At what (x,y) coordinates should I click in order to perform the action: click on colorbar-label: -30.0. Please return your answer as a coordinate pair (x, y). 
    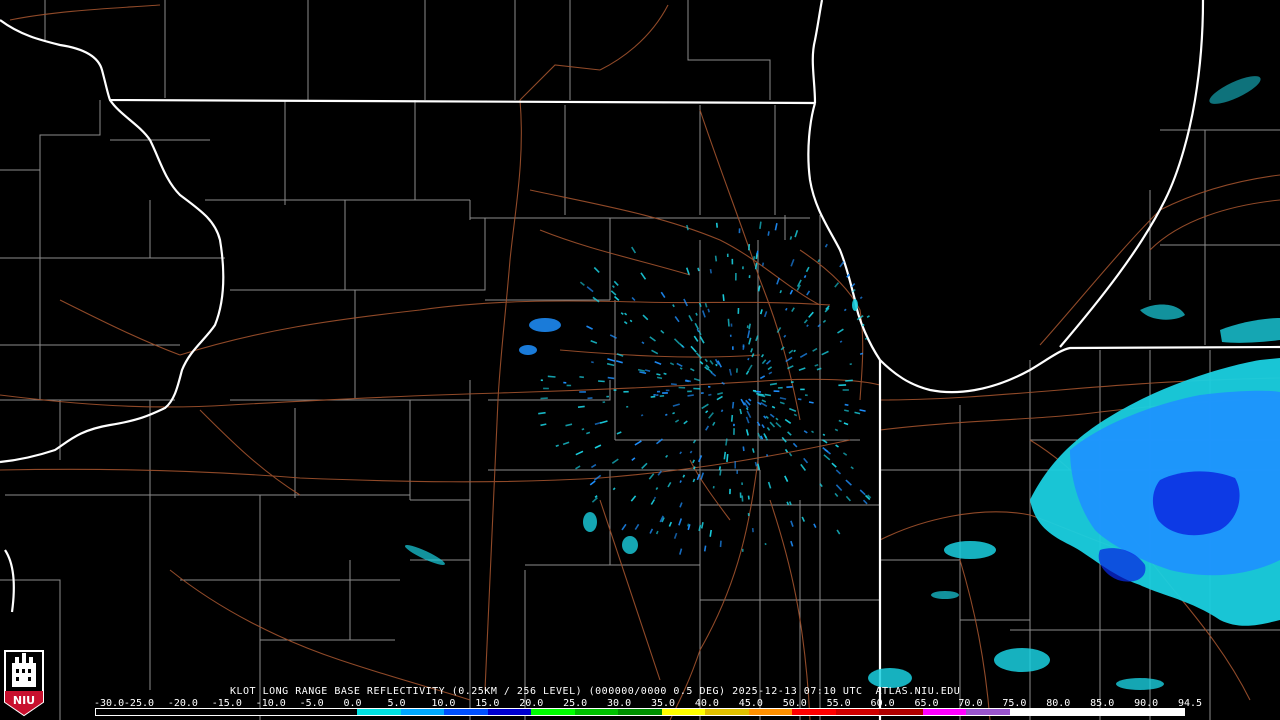
    Looking at the image, I should click on (109, 703).